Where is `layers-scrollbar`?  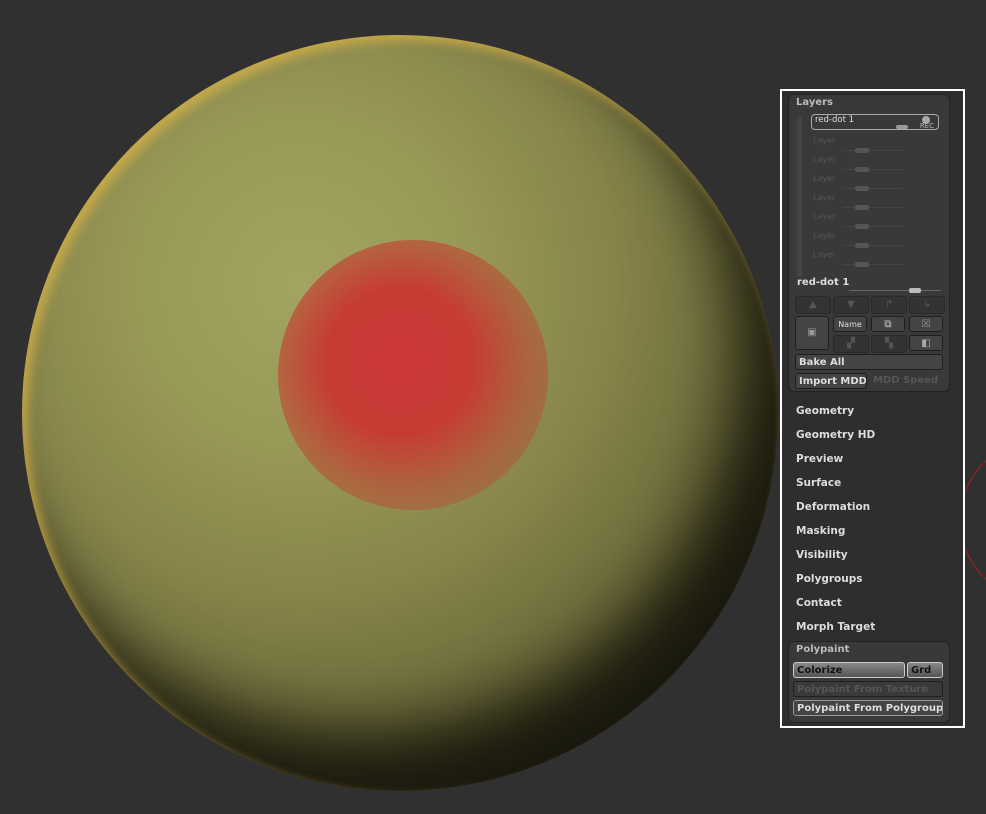 layers-scrollbar is located at coordinates (799, 197).